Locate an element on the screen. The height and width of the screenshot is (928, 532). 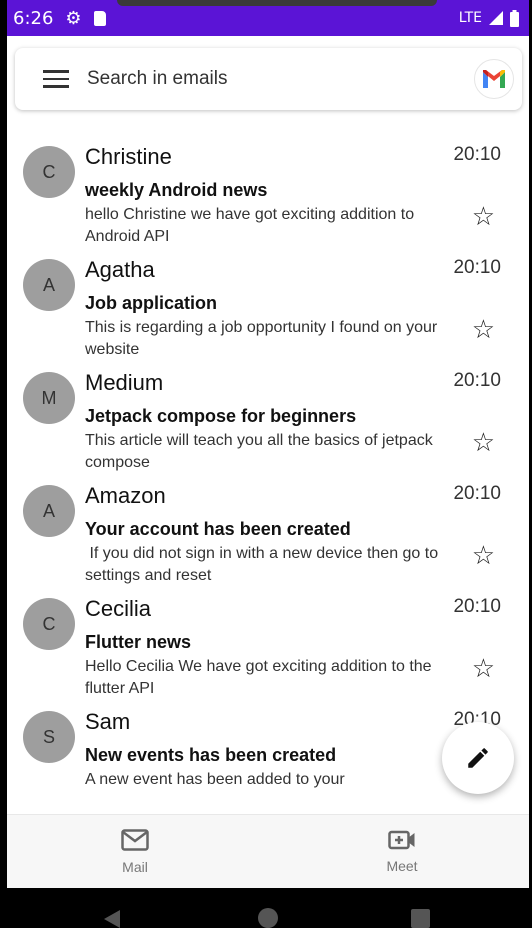
email-subject: New events has been created is located at coordinates (211, 755).